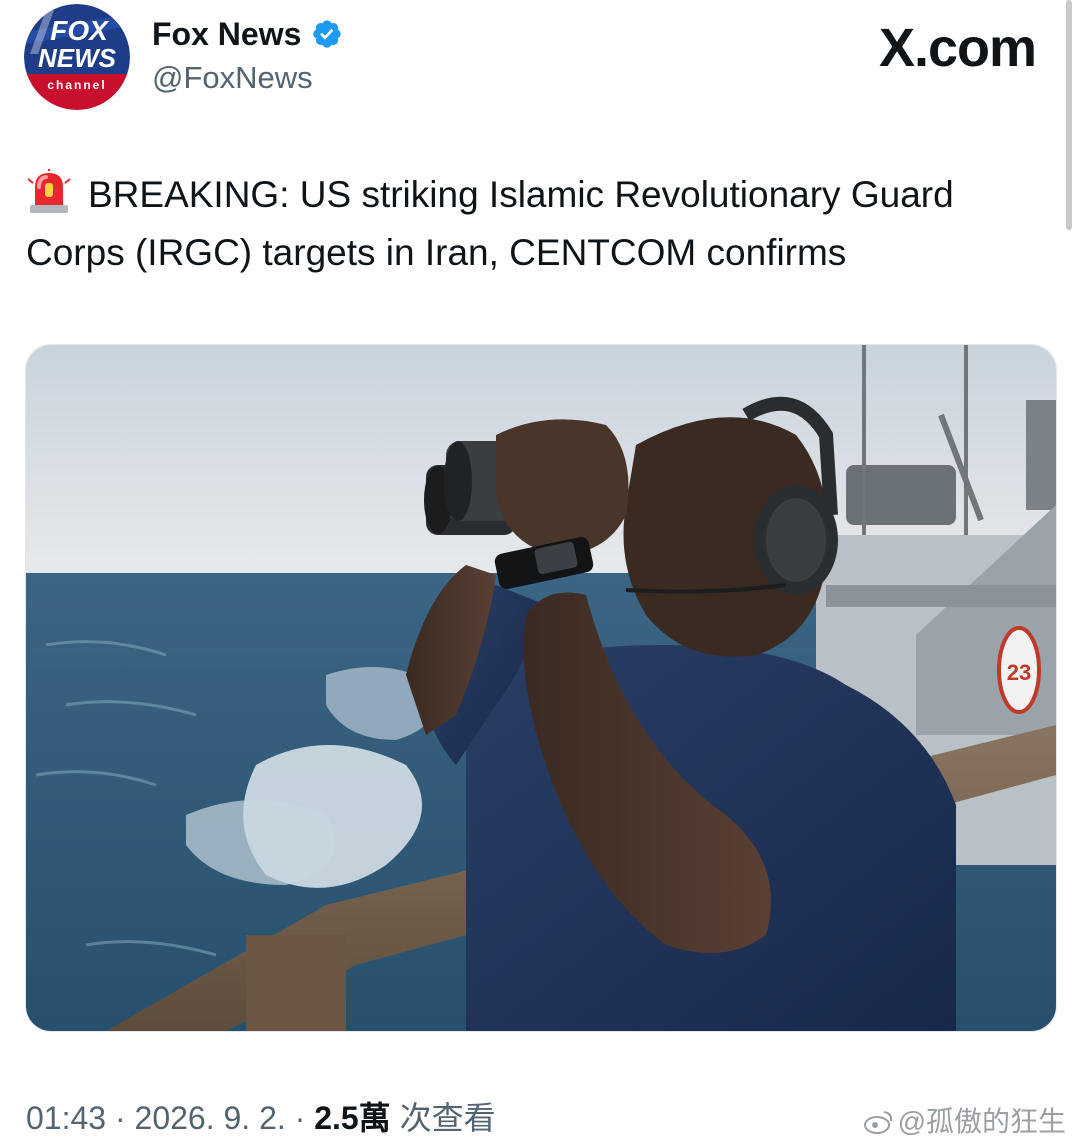 Image resolution: width=1080 pixels, height=1148 pixels. I want to click on author-block: Fox News @FoxNews, so click(247, 56).